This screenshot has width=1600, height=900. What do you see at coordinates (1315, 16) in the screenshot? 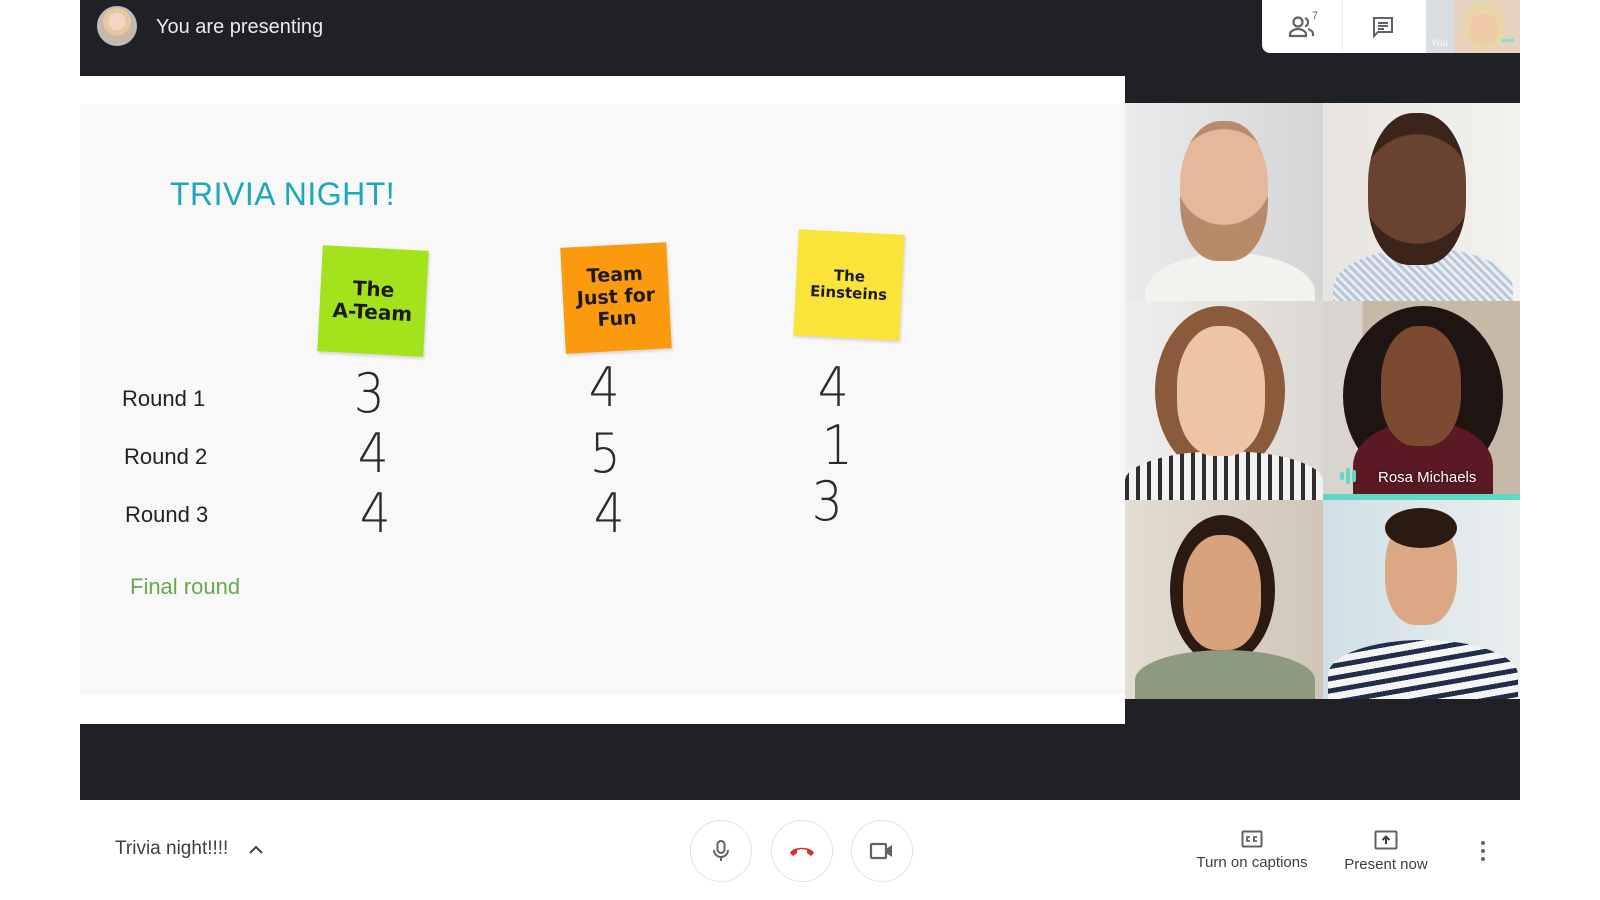
I see `participant-count: 7` at bounding box center [1315, 16].